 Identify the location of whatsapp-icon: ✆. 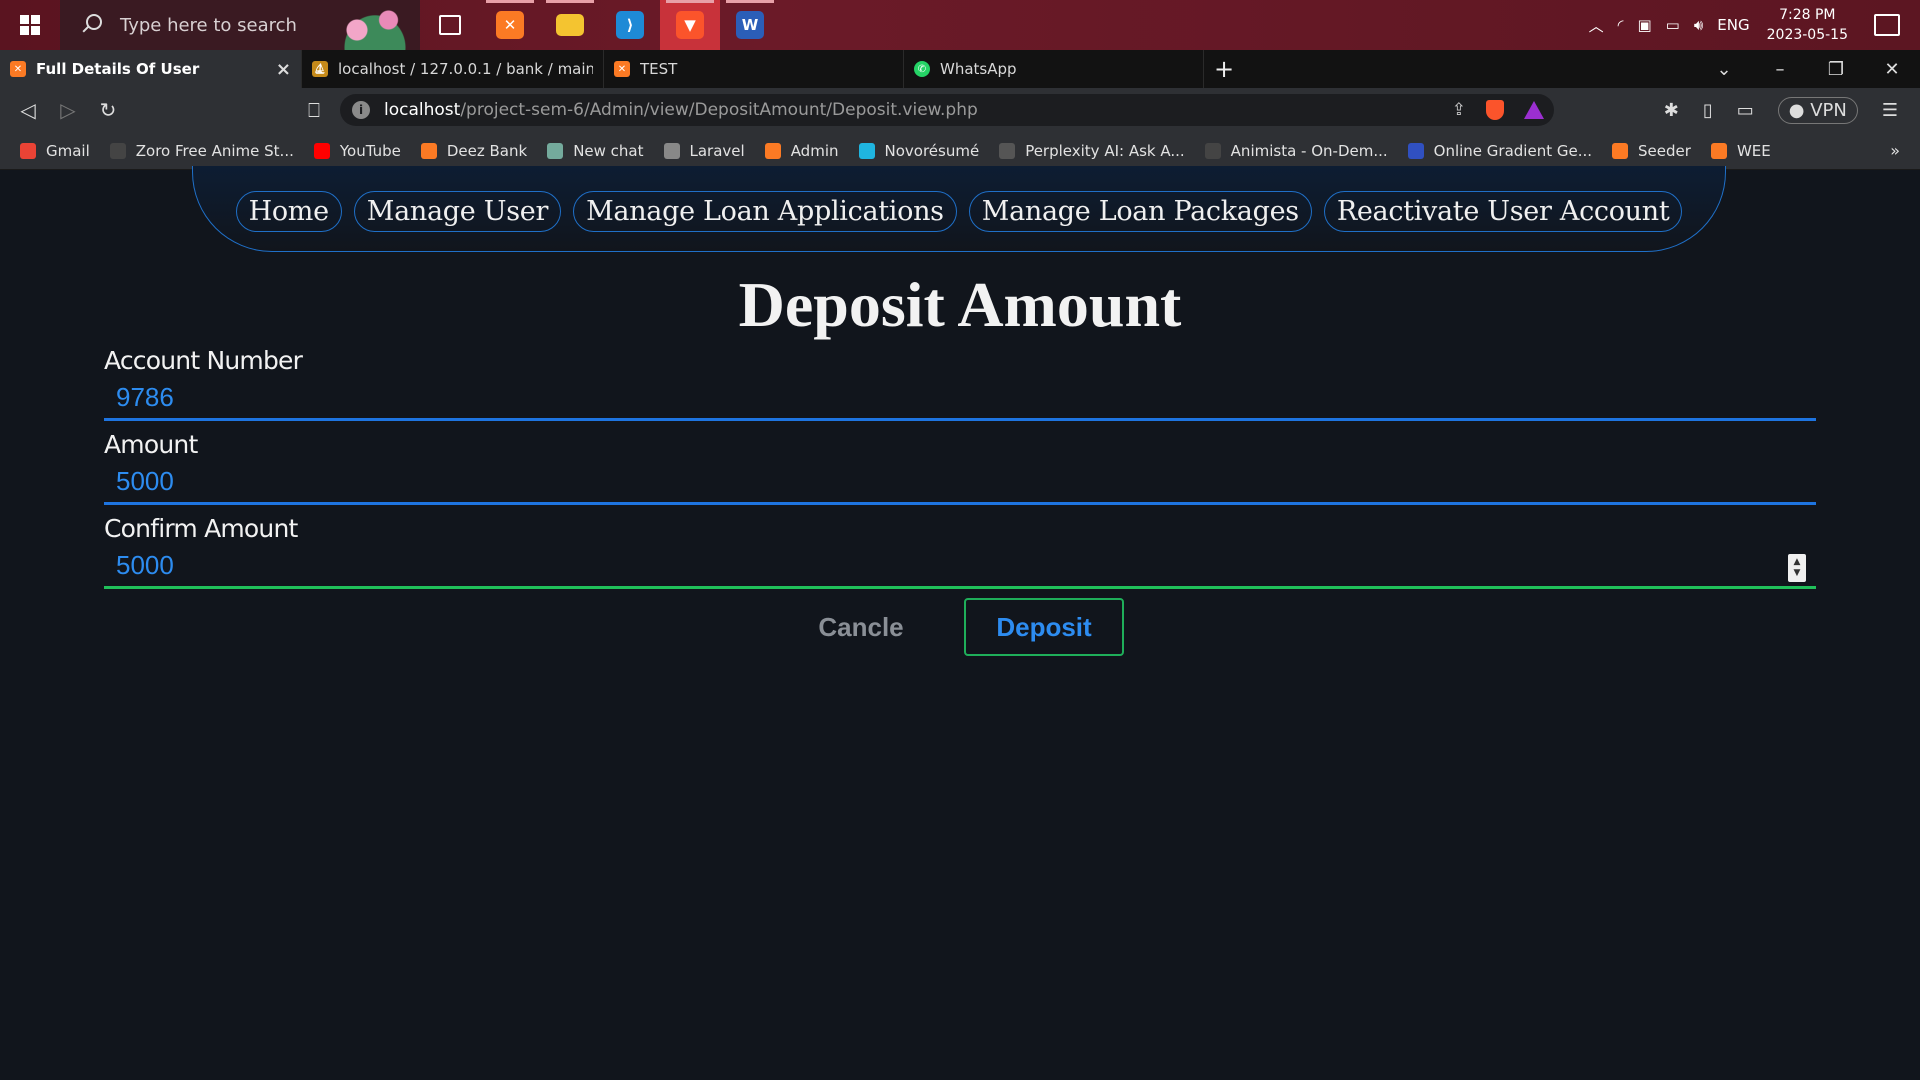
(922, 69).